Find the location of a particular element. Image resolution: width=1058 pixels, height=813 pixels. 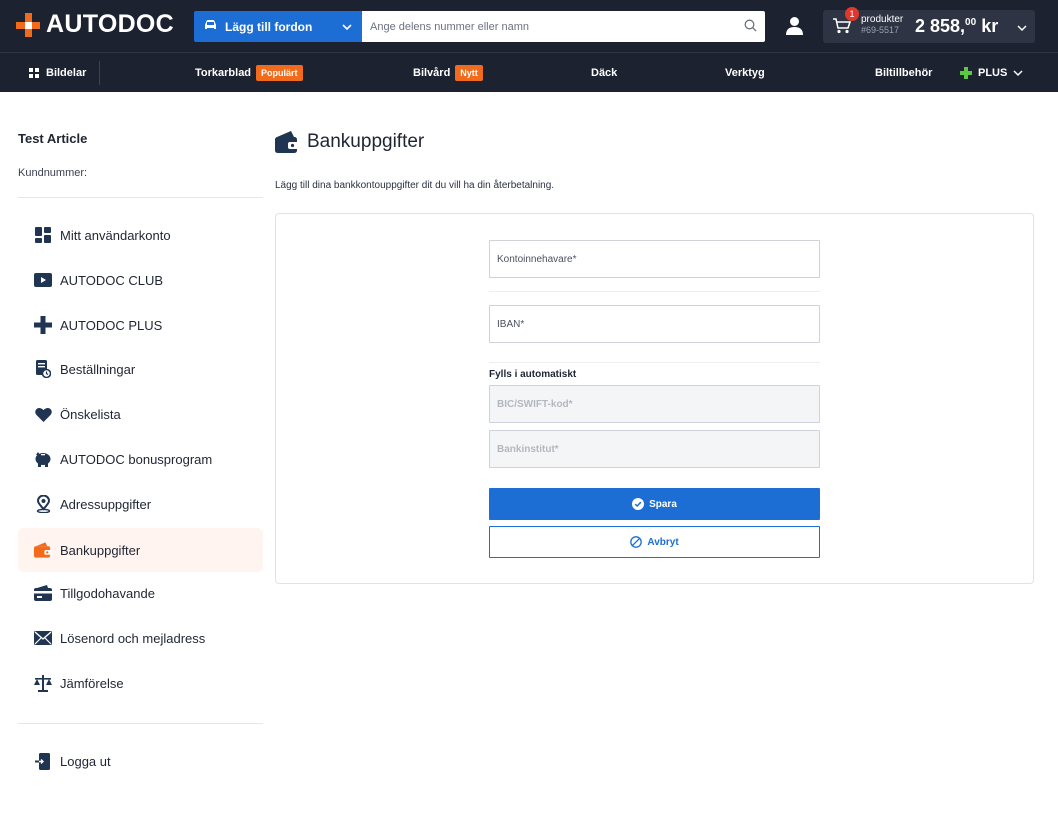

nav-label: Torkarblad is located at coordinates (223, 73).